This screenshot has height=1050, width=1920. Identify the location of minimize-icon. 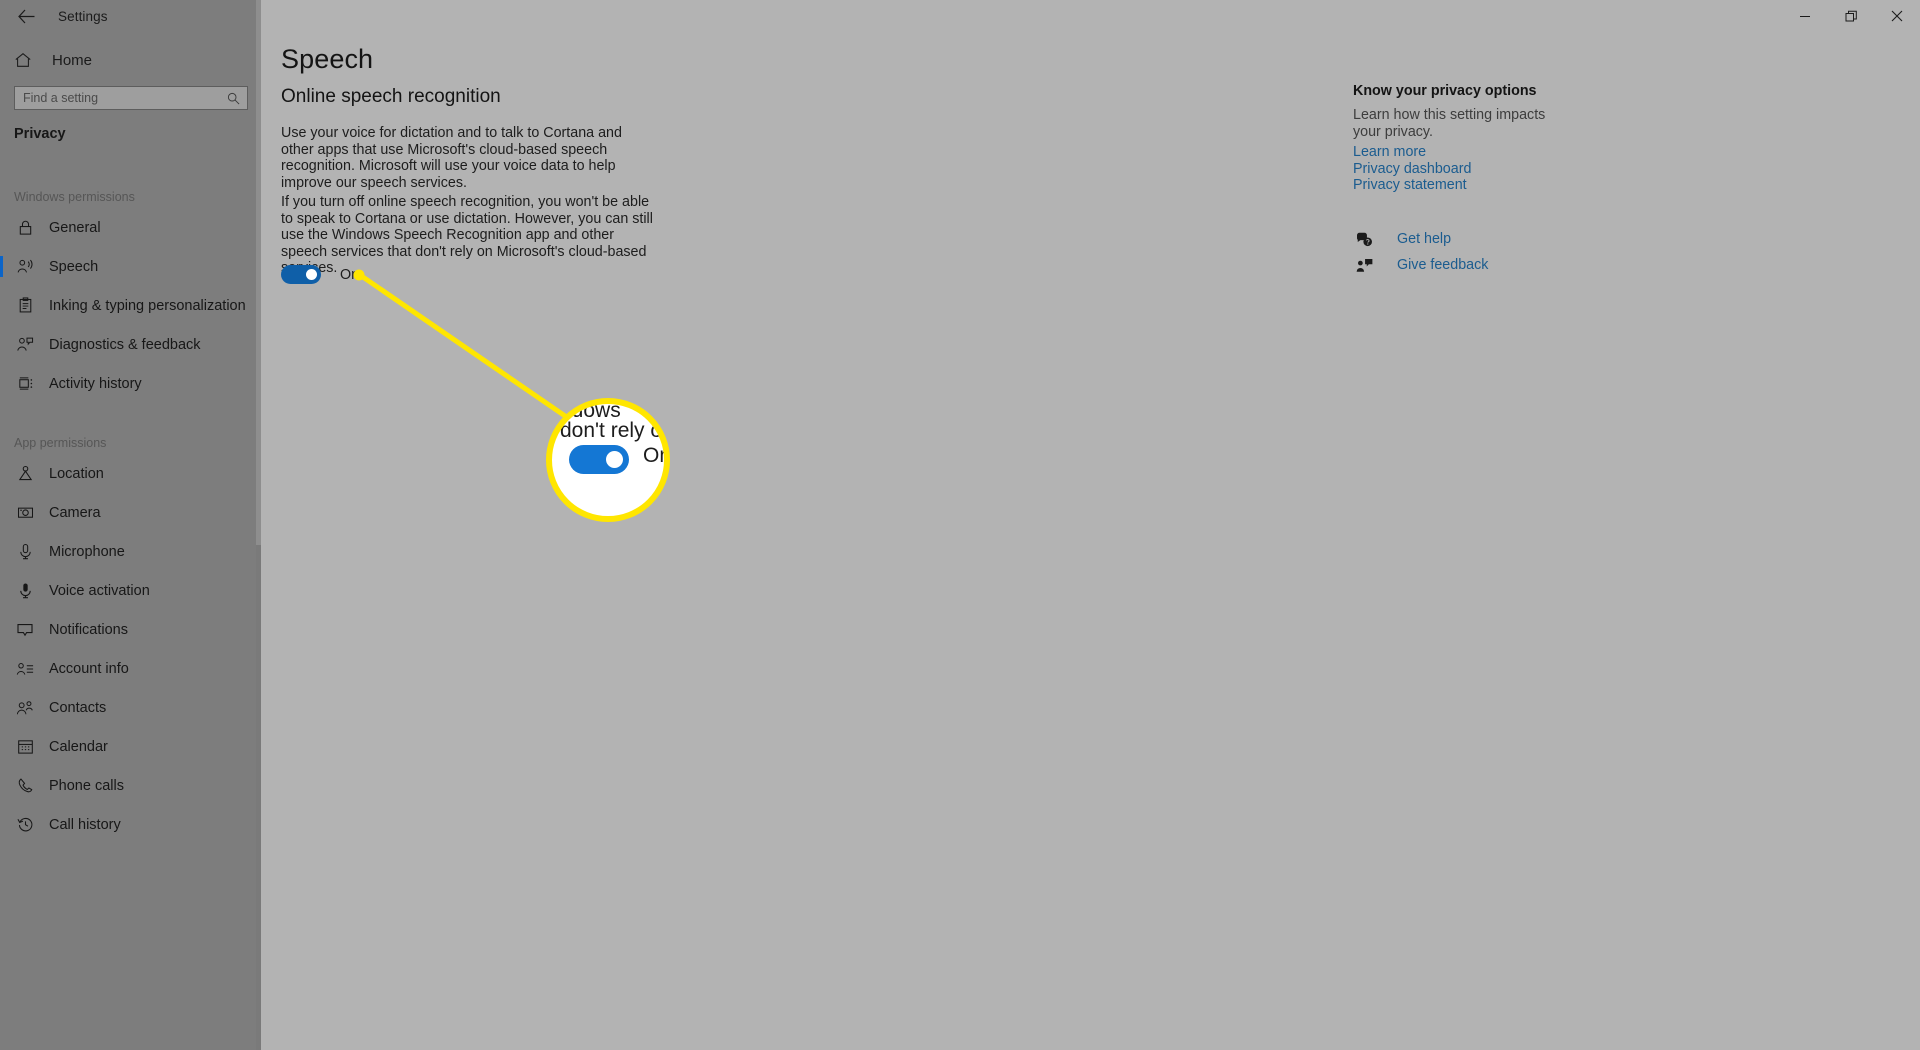
(1805, 16).